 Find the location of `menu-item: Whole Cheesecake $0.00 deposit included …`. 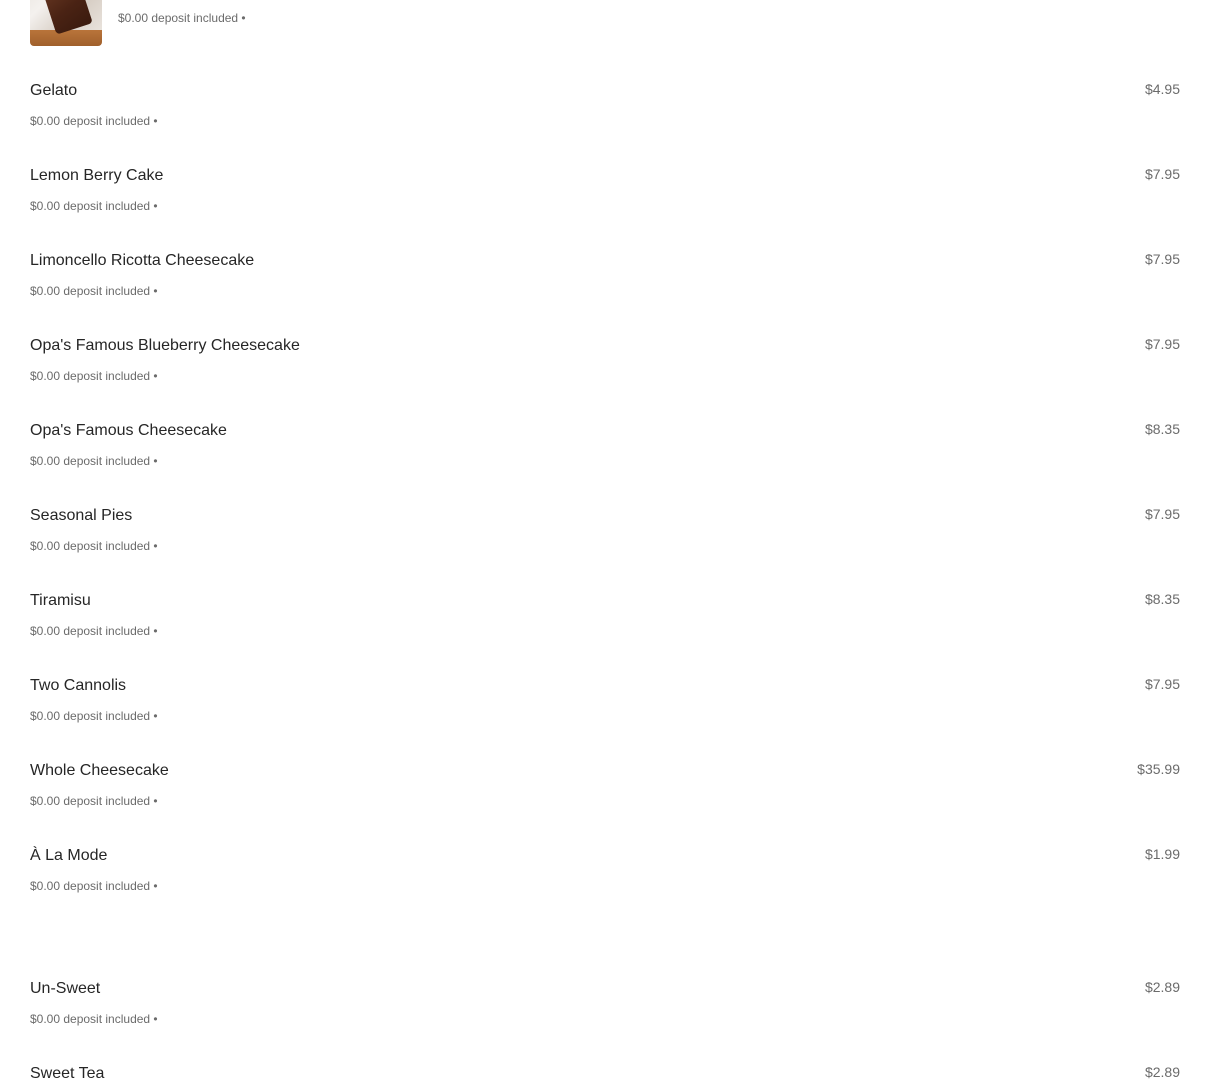

menu-item: Whole Cheesecake $0.00 deposit included … is located at coordinates (605, 791).